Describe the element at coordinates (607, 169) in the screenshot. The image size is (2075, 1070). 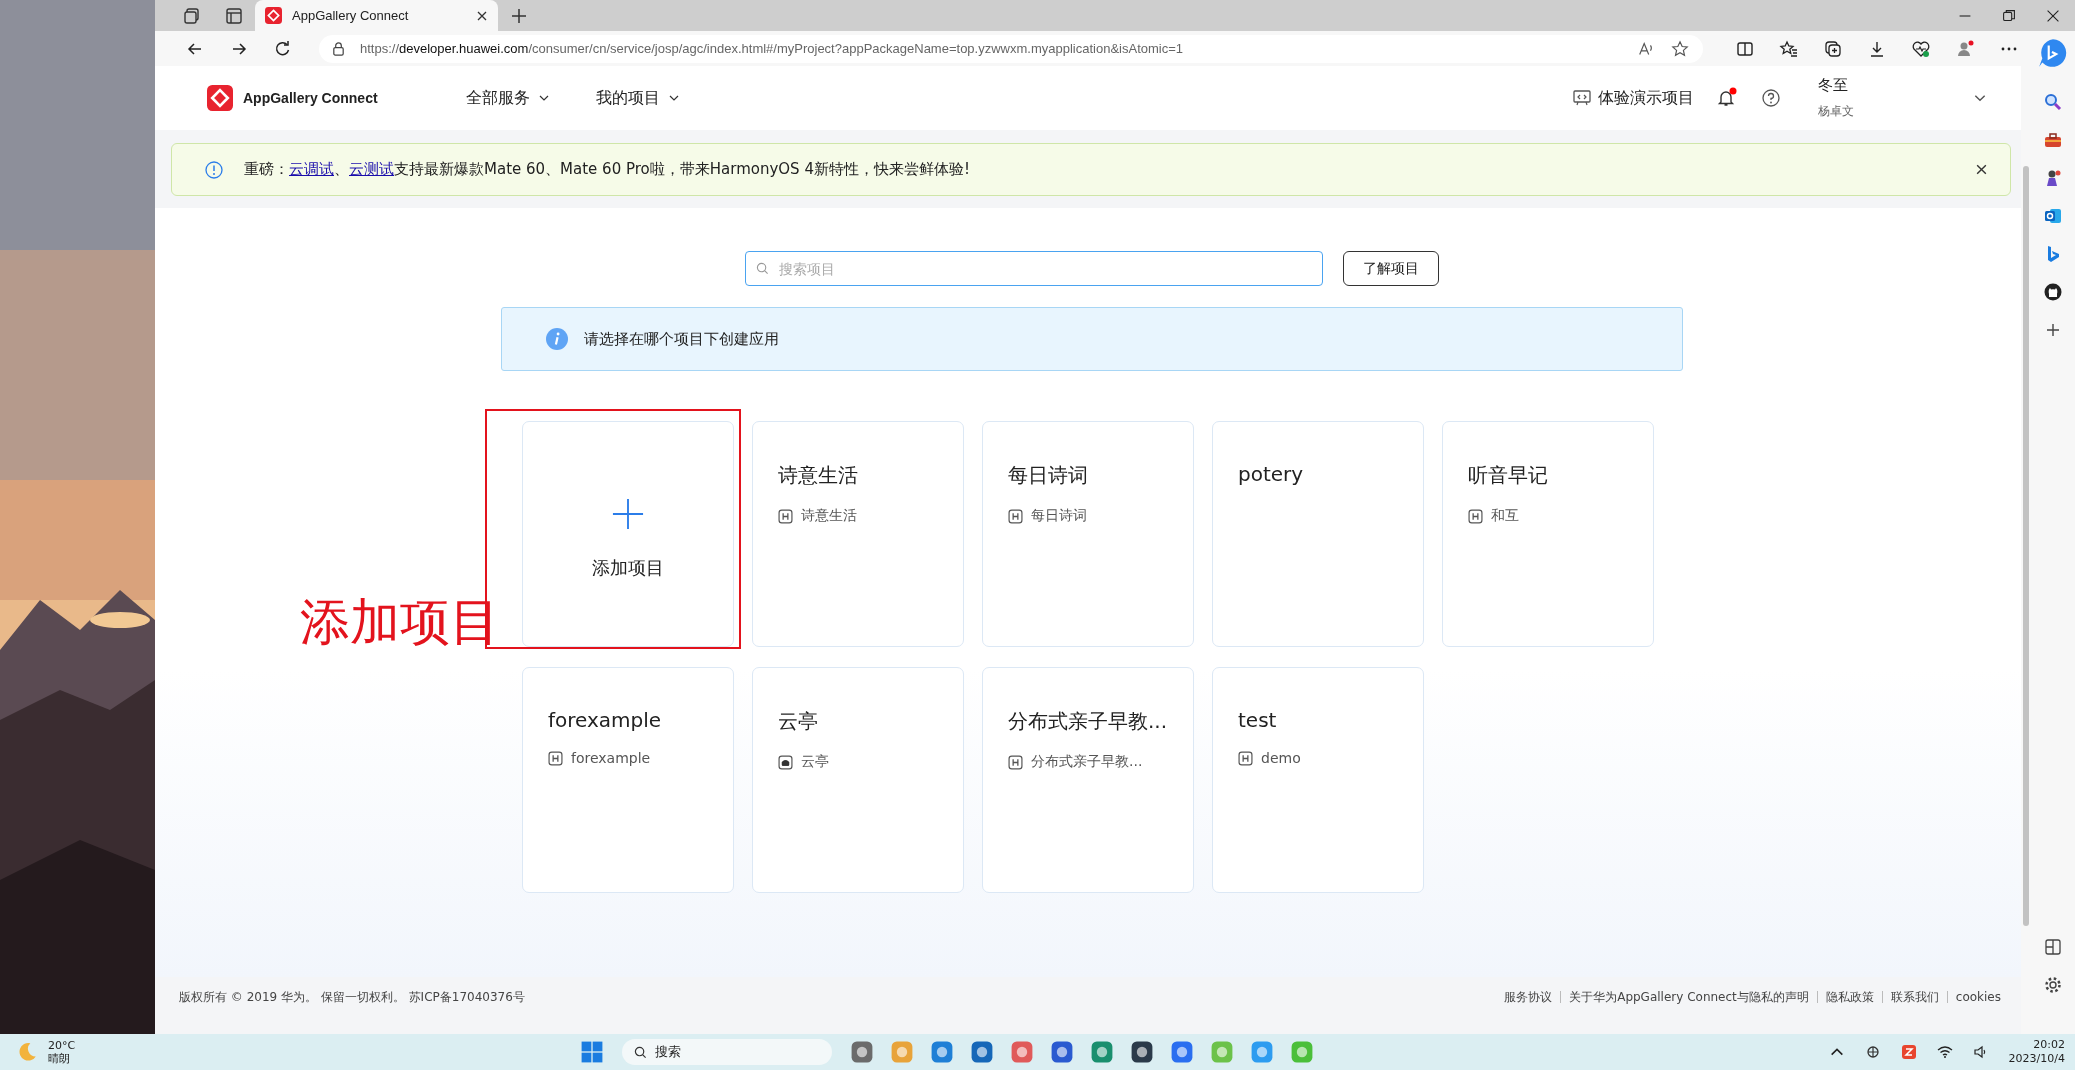
I see `notice-text: 重磅：云调试、云测试支持最新爆款Mate 60、Mate 60 Pro啦，带来HarmonyOS 4新特性，快来尝鲜体验!` at that location.